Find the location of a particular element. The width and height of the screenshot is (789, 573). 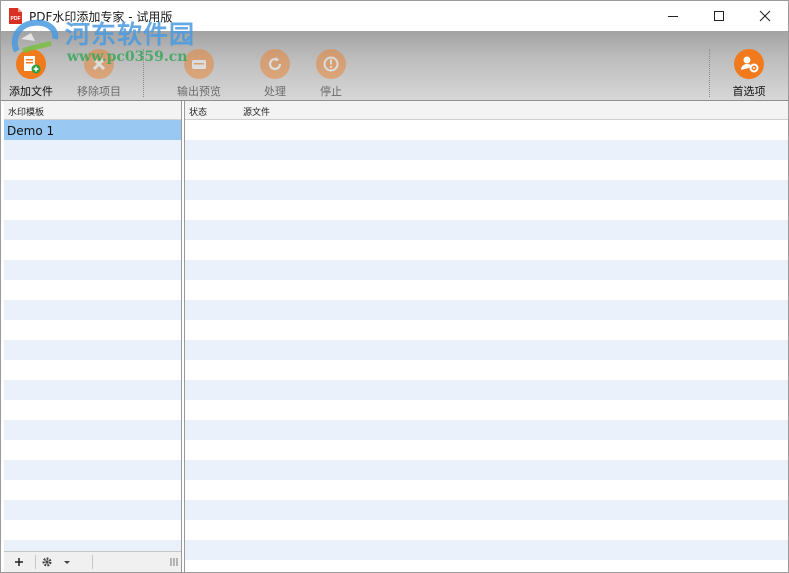

add-file-button: 添加文件 is located at coordinates (31, 73).